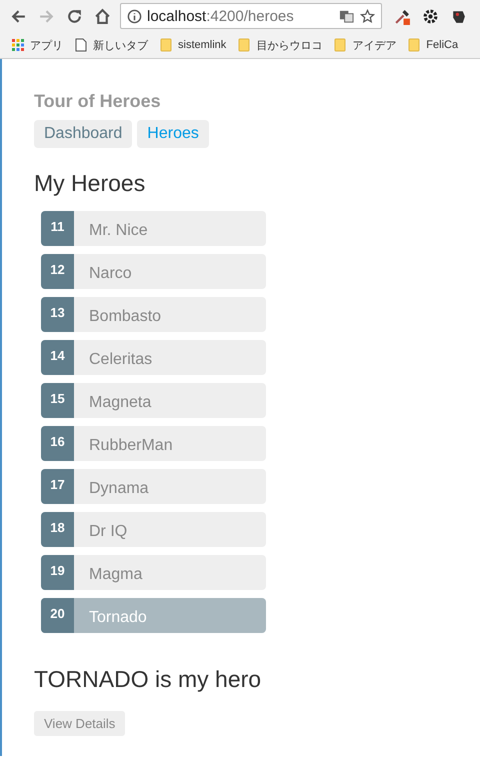  What do you see at coordinates (57, 486) in the screenshot?
I see `hero-id-badge: 17` at bounding box center [57, 486].